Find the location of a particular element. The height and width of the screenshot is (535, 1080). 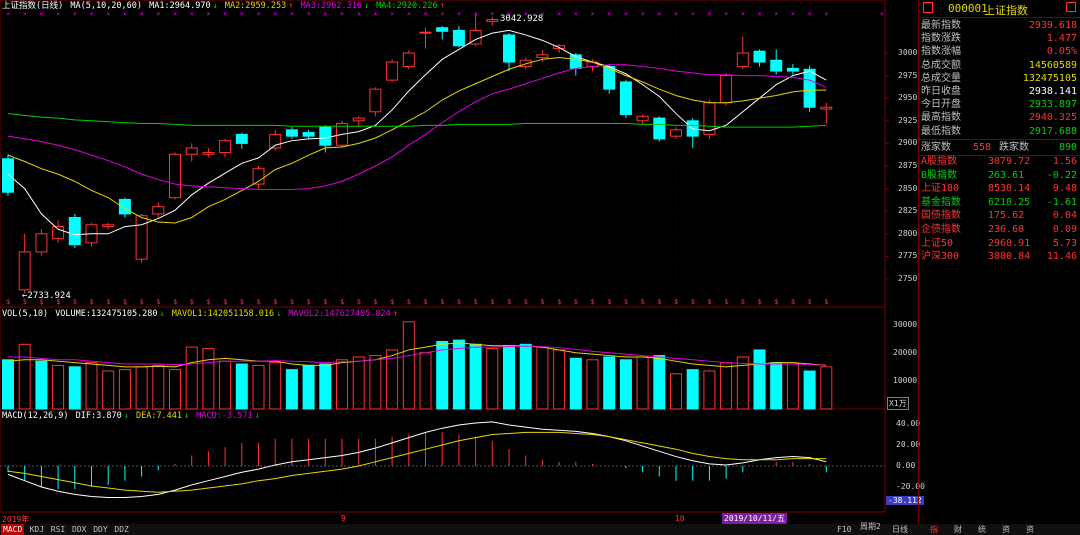

quote-label: 昨日收盘 is located at coordinates (941, 91).